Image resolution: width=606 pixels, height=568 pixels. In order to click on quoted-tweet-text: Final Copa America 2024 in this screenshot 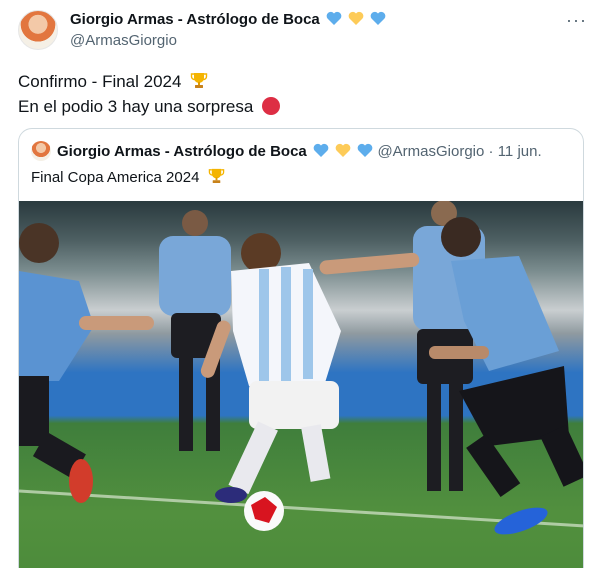, I will do `click(128, 176)`.